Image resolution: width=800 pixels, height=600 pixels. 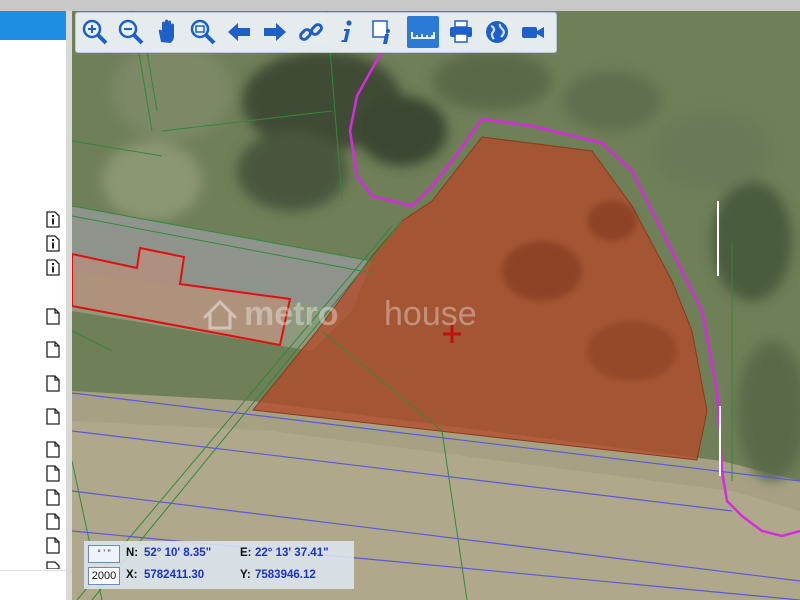 I want to click on print-button, so click(x=461, y=32).